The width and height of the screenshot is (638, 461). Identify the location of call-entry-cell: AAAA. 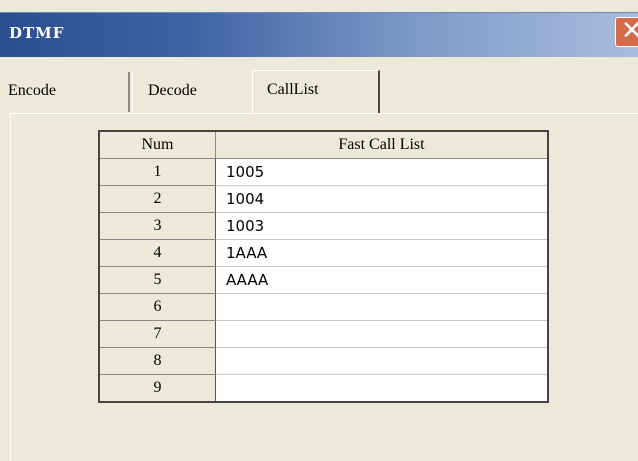
(382, 280).